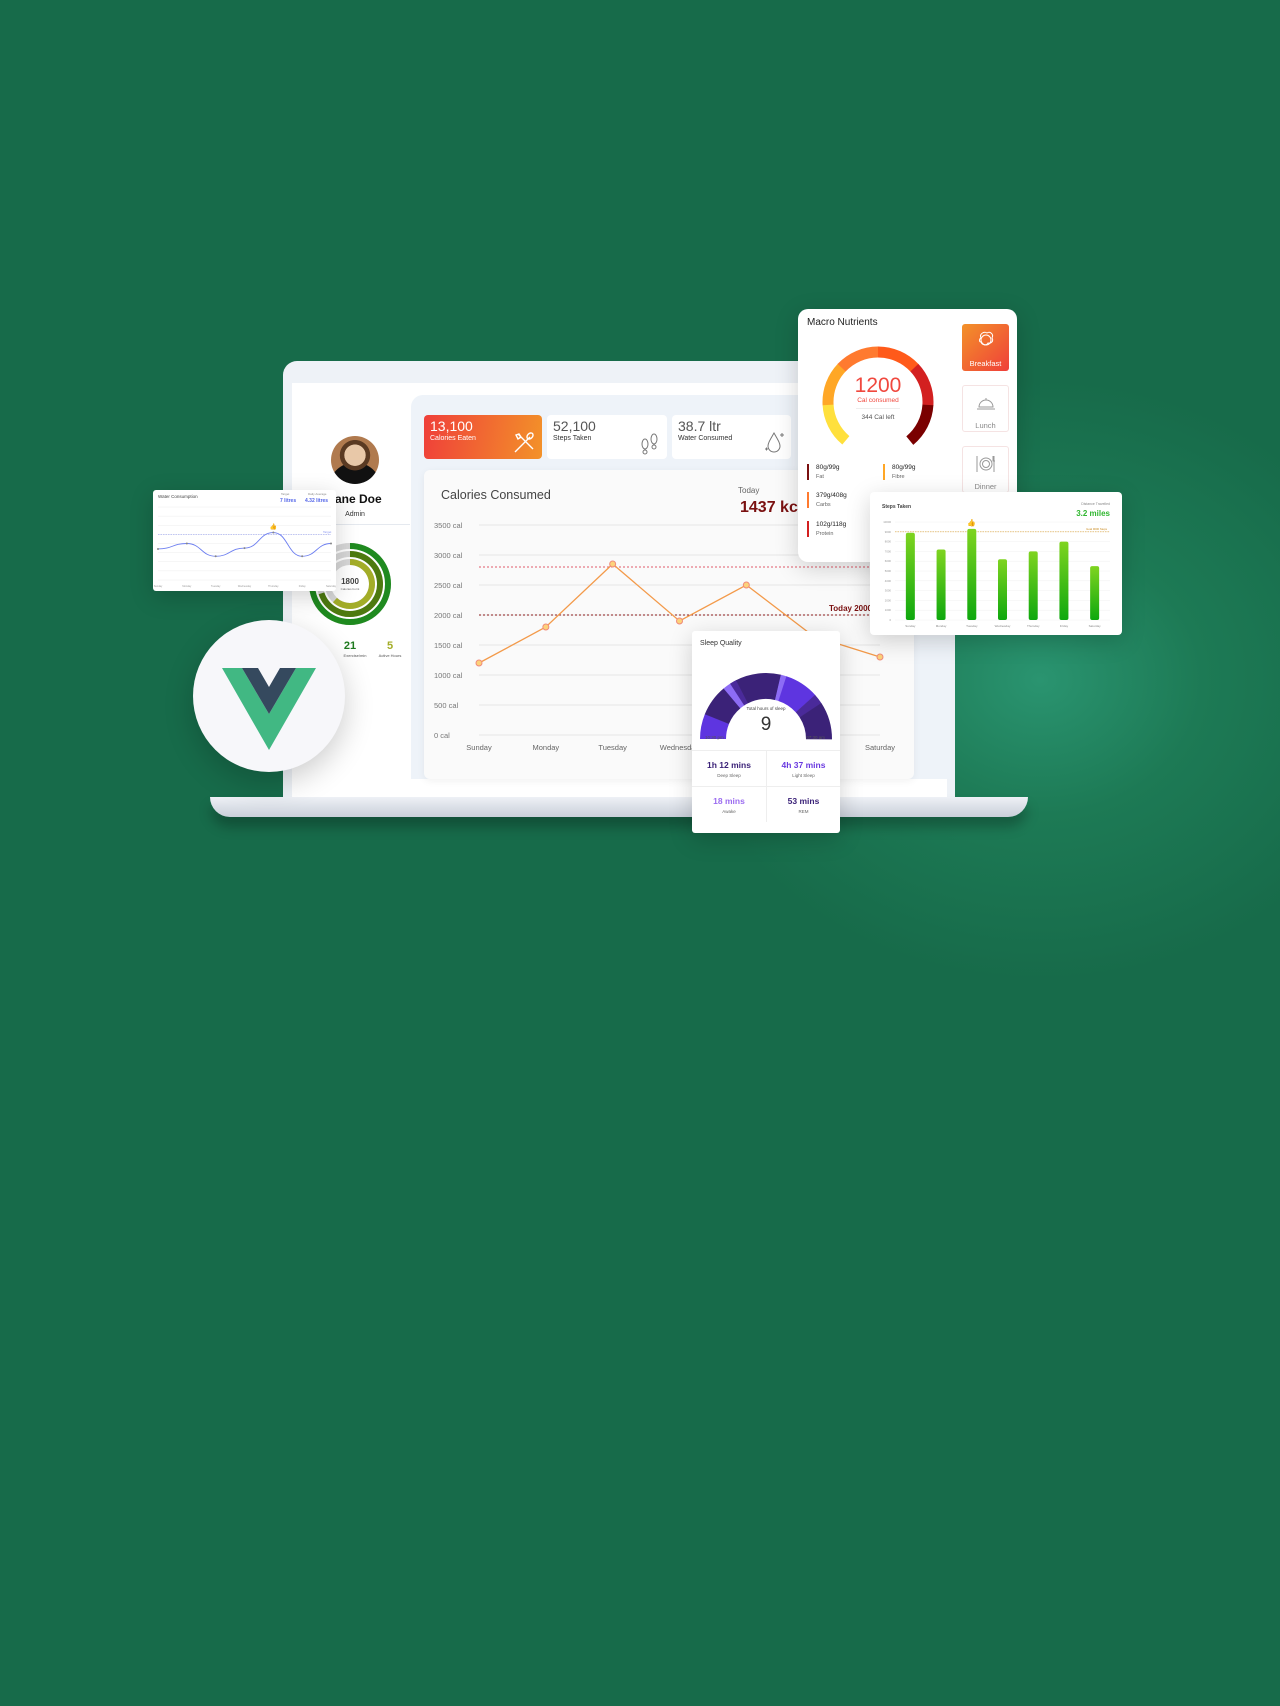 This screenshot has height=1706, width=1280. What do you see at coordinates (985, 347) in the screenshot?
I see `meal-breakfast-button: Breakfast` at bounding box center [985, 347].